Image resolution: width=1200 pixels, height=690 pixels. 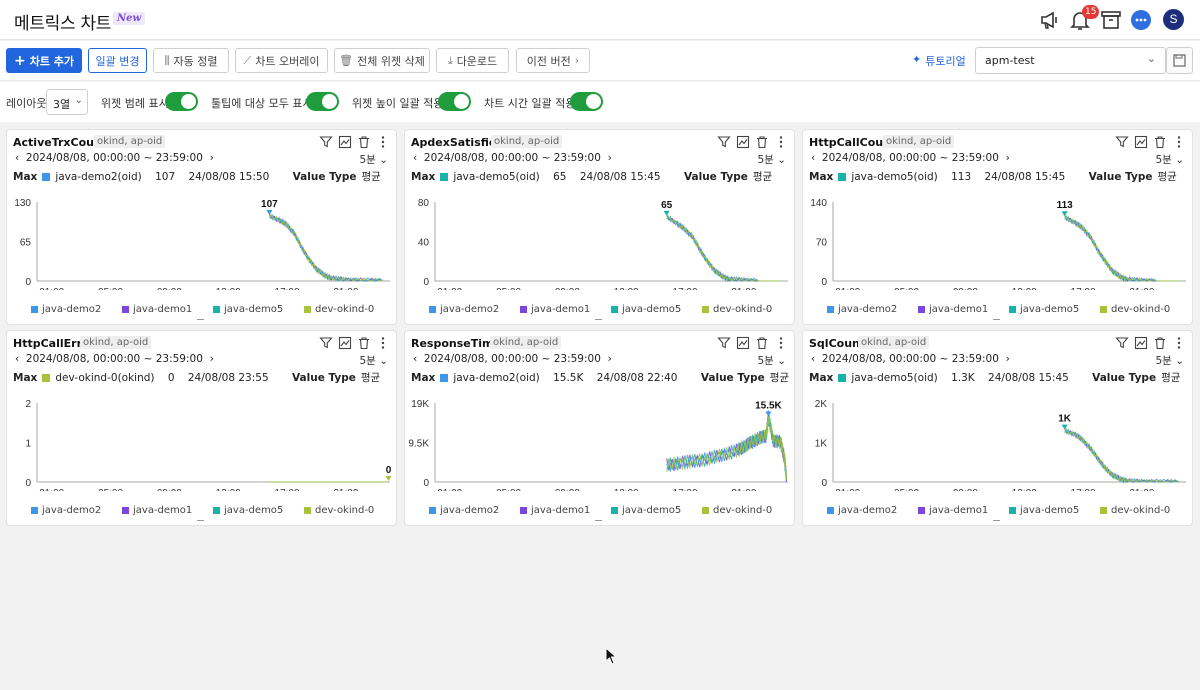 I want to click on chat-icon, so click(x=1141, y=20).